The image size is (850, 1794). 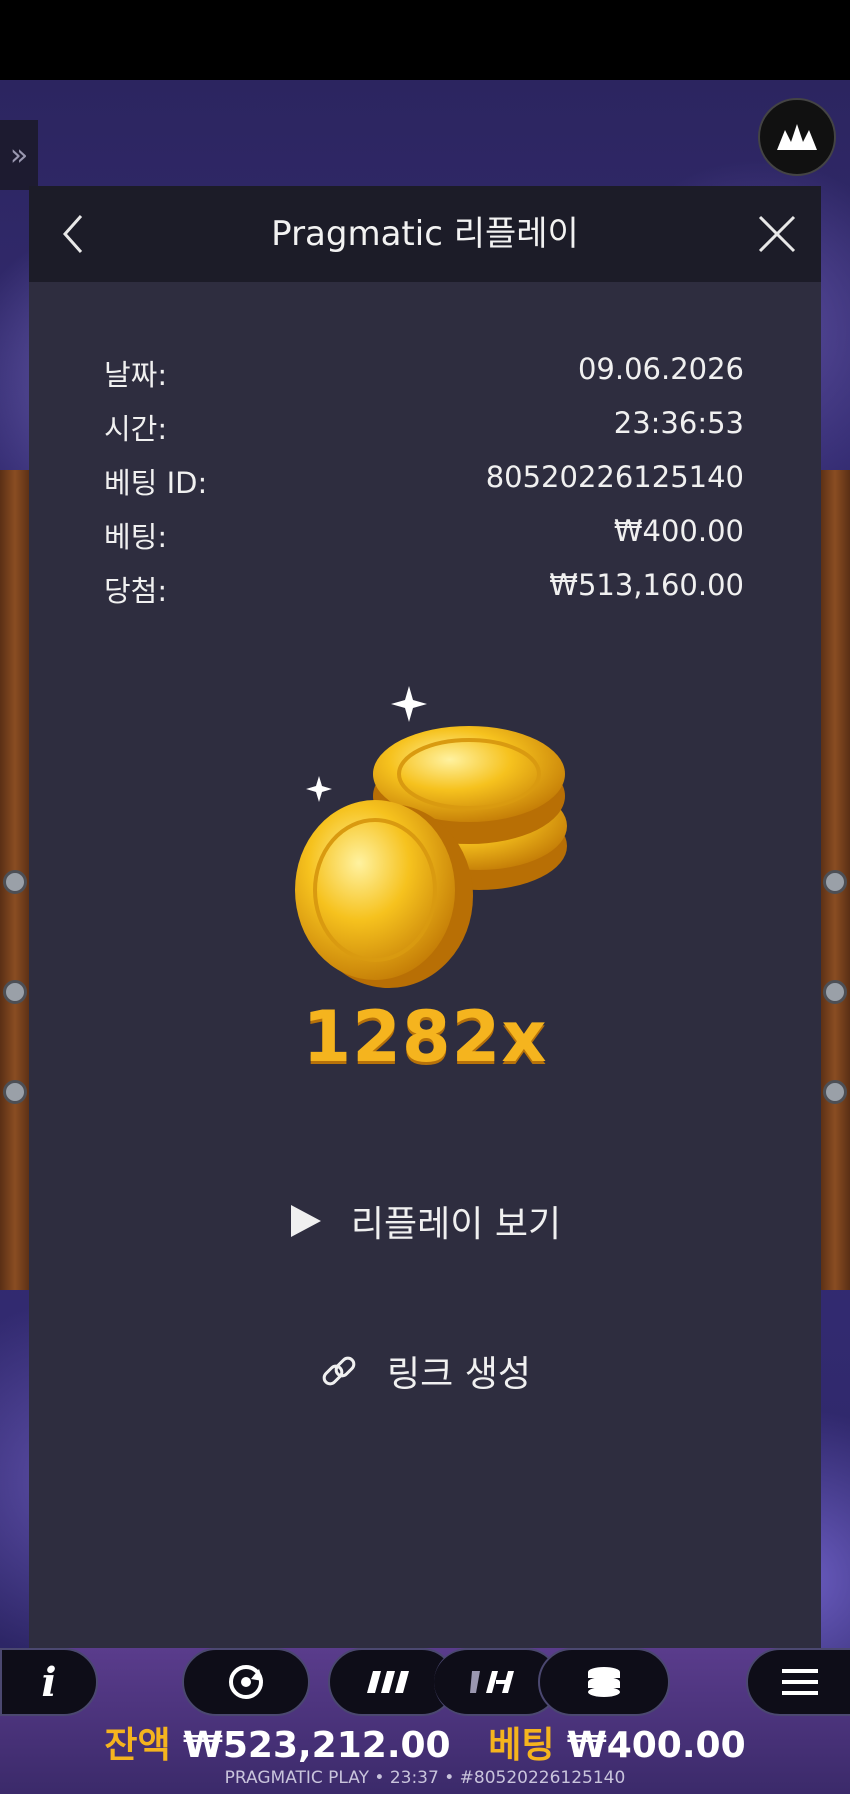 I want to click on wood-frame-right, so click(x=835, y=880).